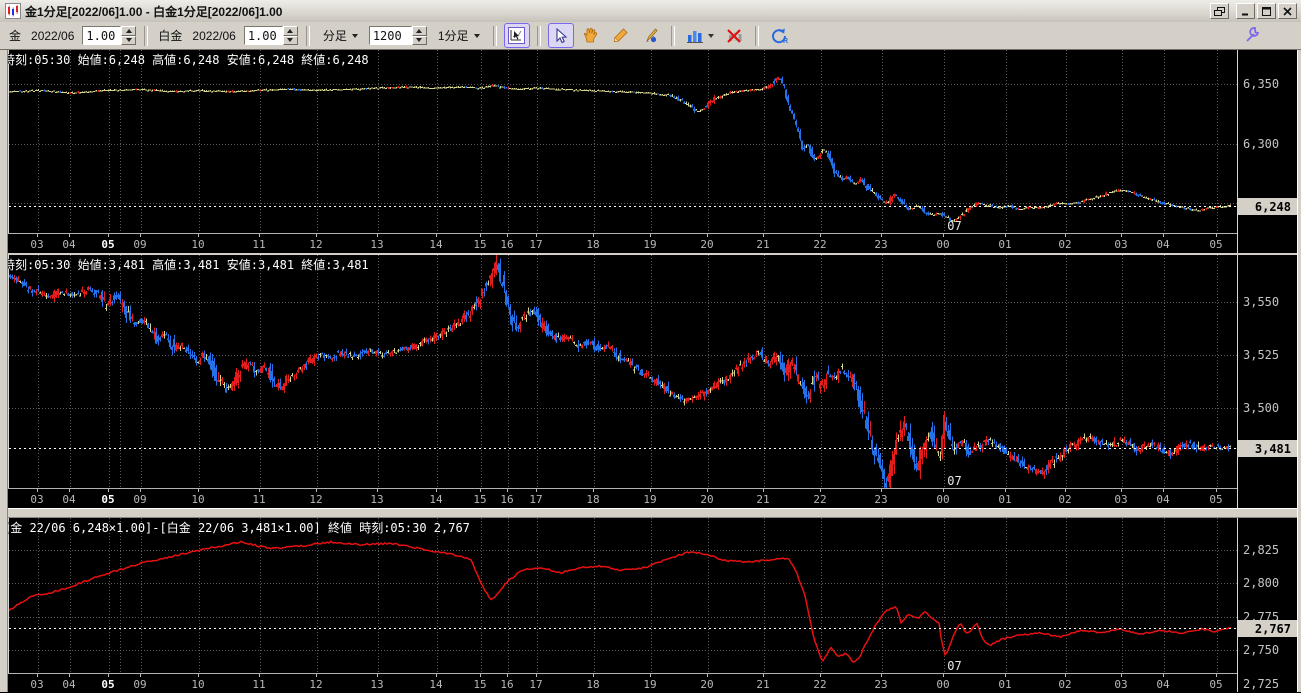 The height and width of the screenshot is (693, 1301). Describe the element at coordinates (560, 35) in the screenshot. I see `select-pointer-button` at that location.